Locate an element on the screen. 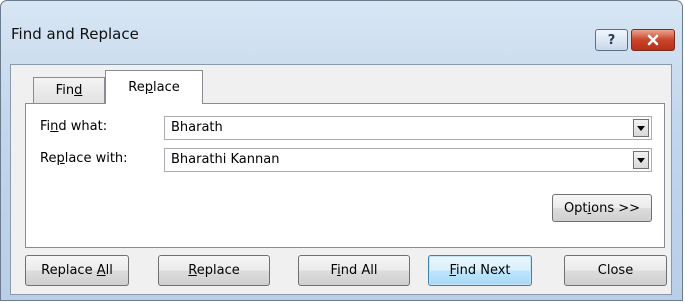  replace-label: Replace is located at coordinates (214, 270).